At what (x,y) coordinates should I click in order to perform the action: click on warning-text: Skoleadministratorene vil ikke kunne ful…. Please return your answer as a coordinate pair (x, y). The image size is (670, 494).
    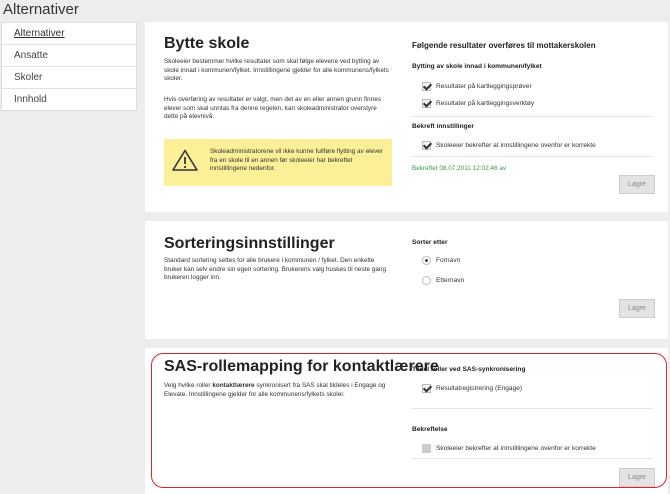
    Looking at the image, I should click on (296, 160).